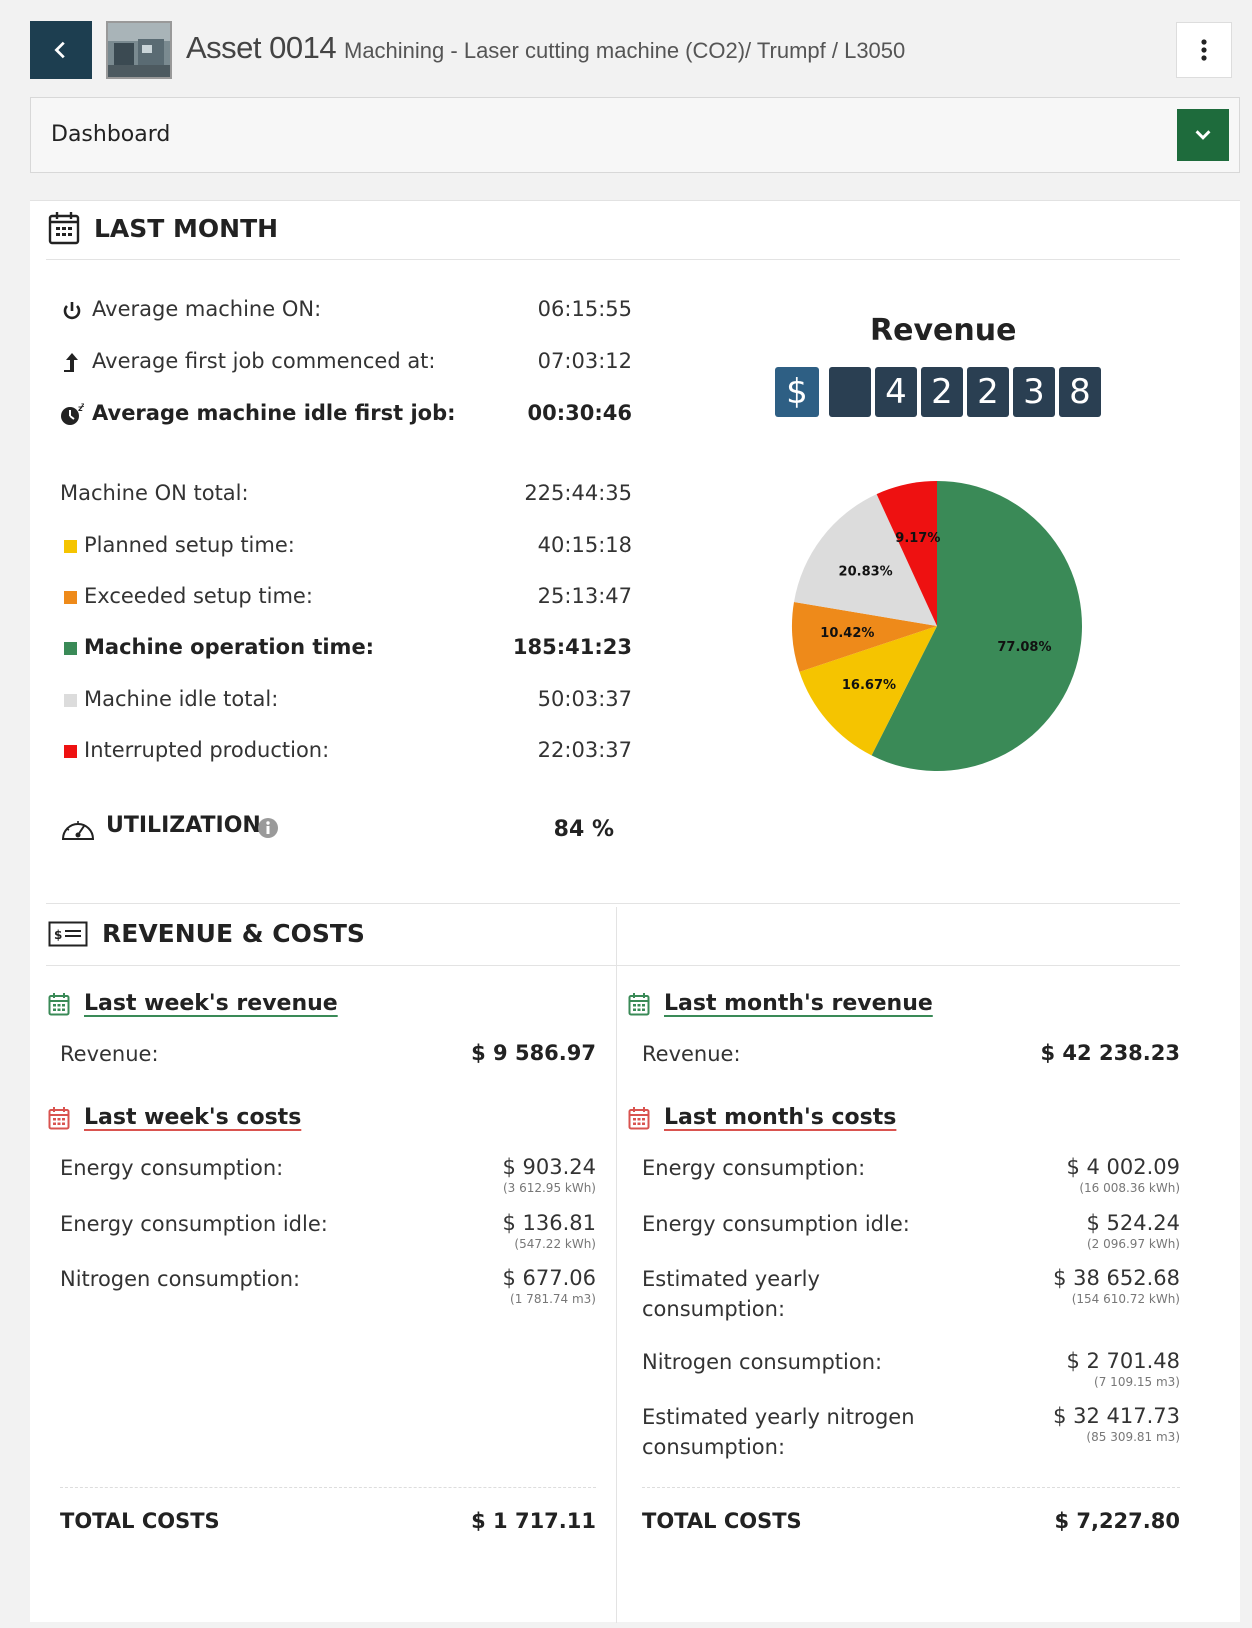 This screenshot has width=1252, height=1628. Describe the element at coordinates (139, 50) in the screenshot. I see `asset-thumbnail` at that location.